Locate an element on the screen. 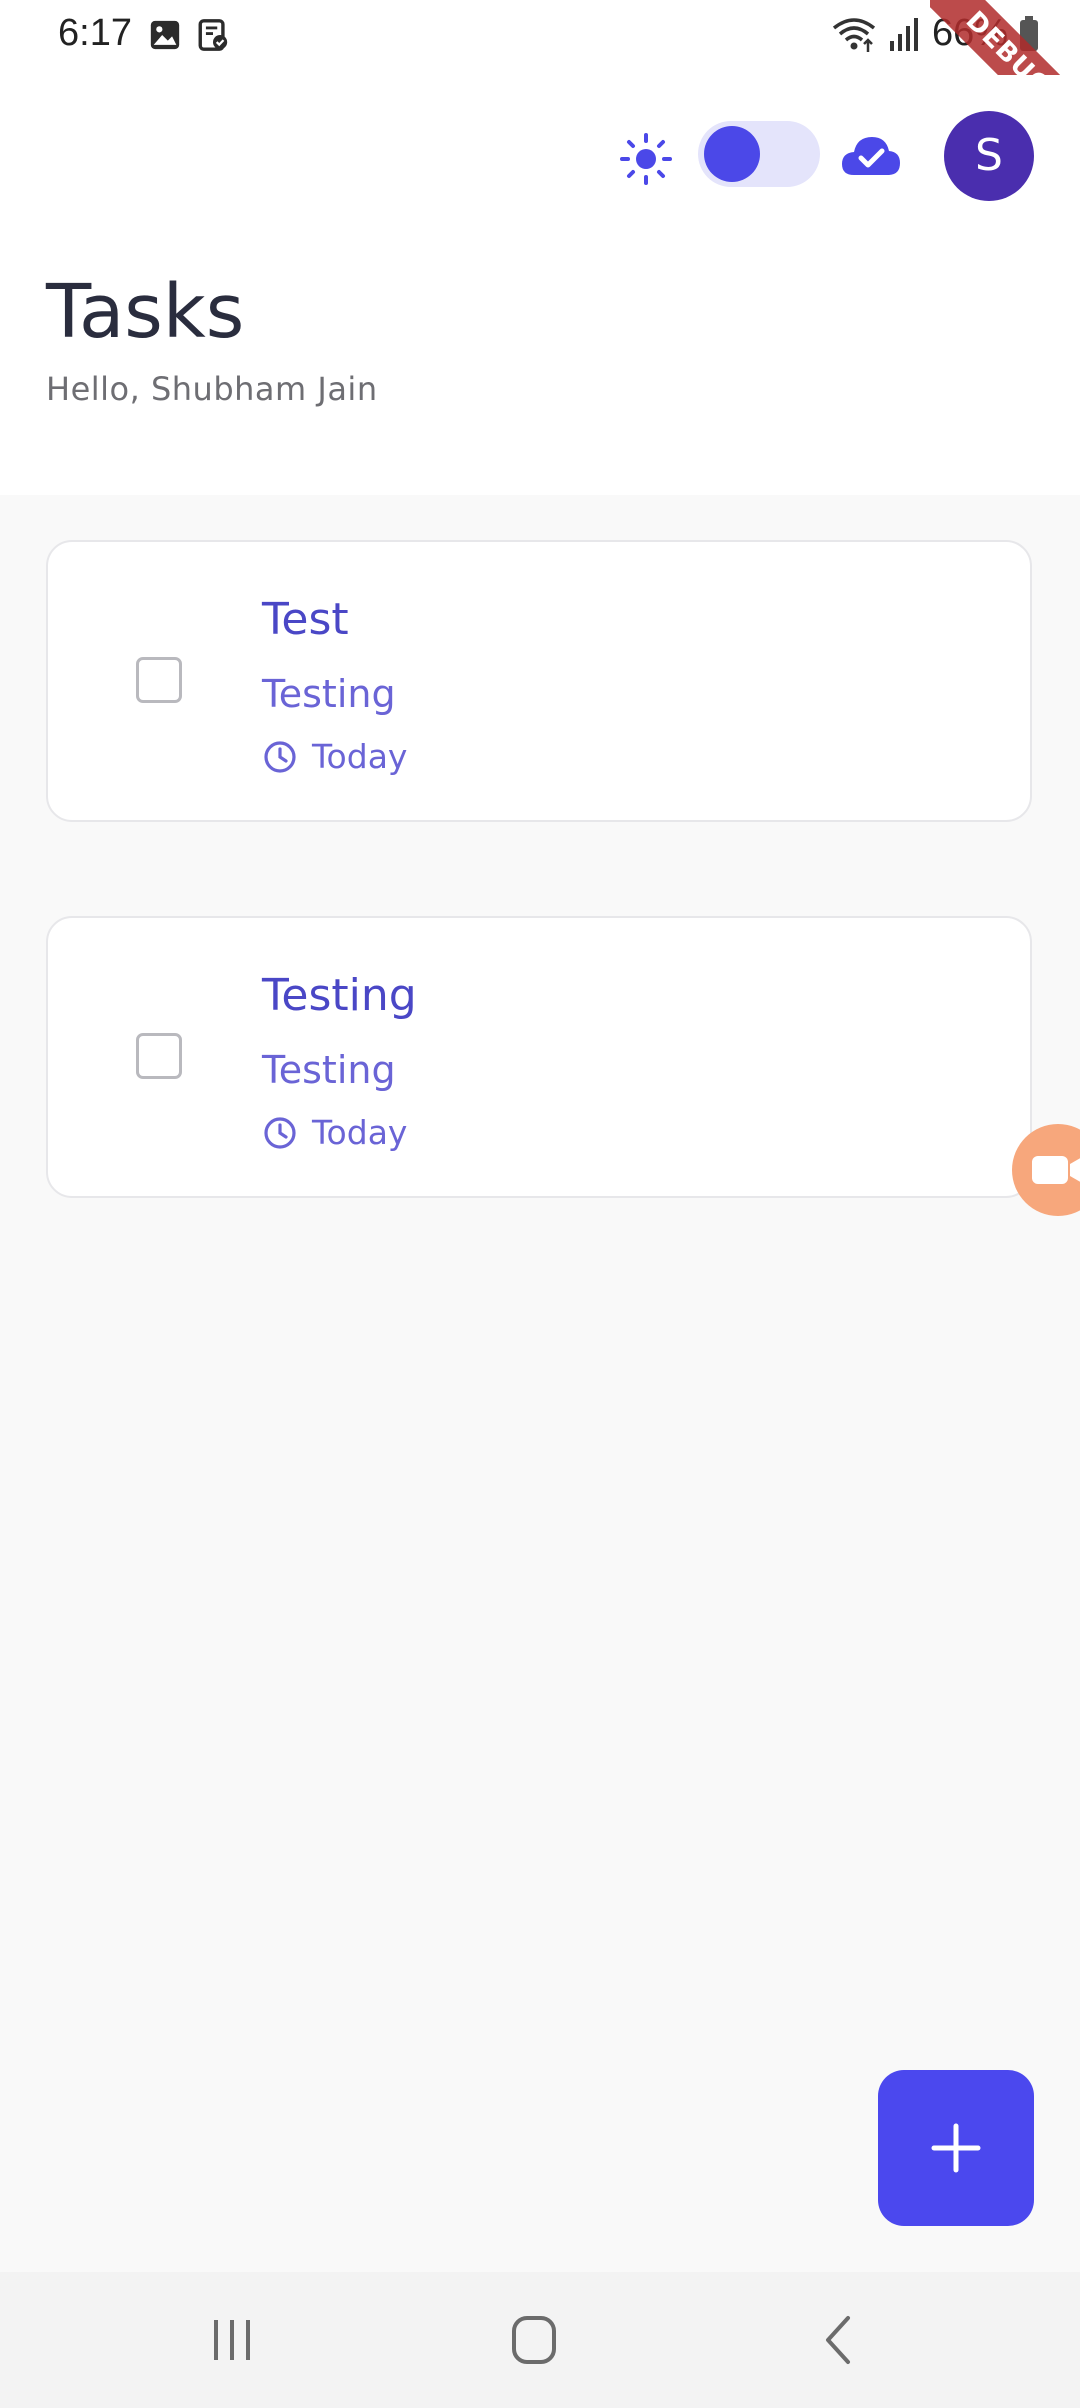 This screenshot has width=1080, height=2408. home-icon is located at coordinates (534, 2340).